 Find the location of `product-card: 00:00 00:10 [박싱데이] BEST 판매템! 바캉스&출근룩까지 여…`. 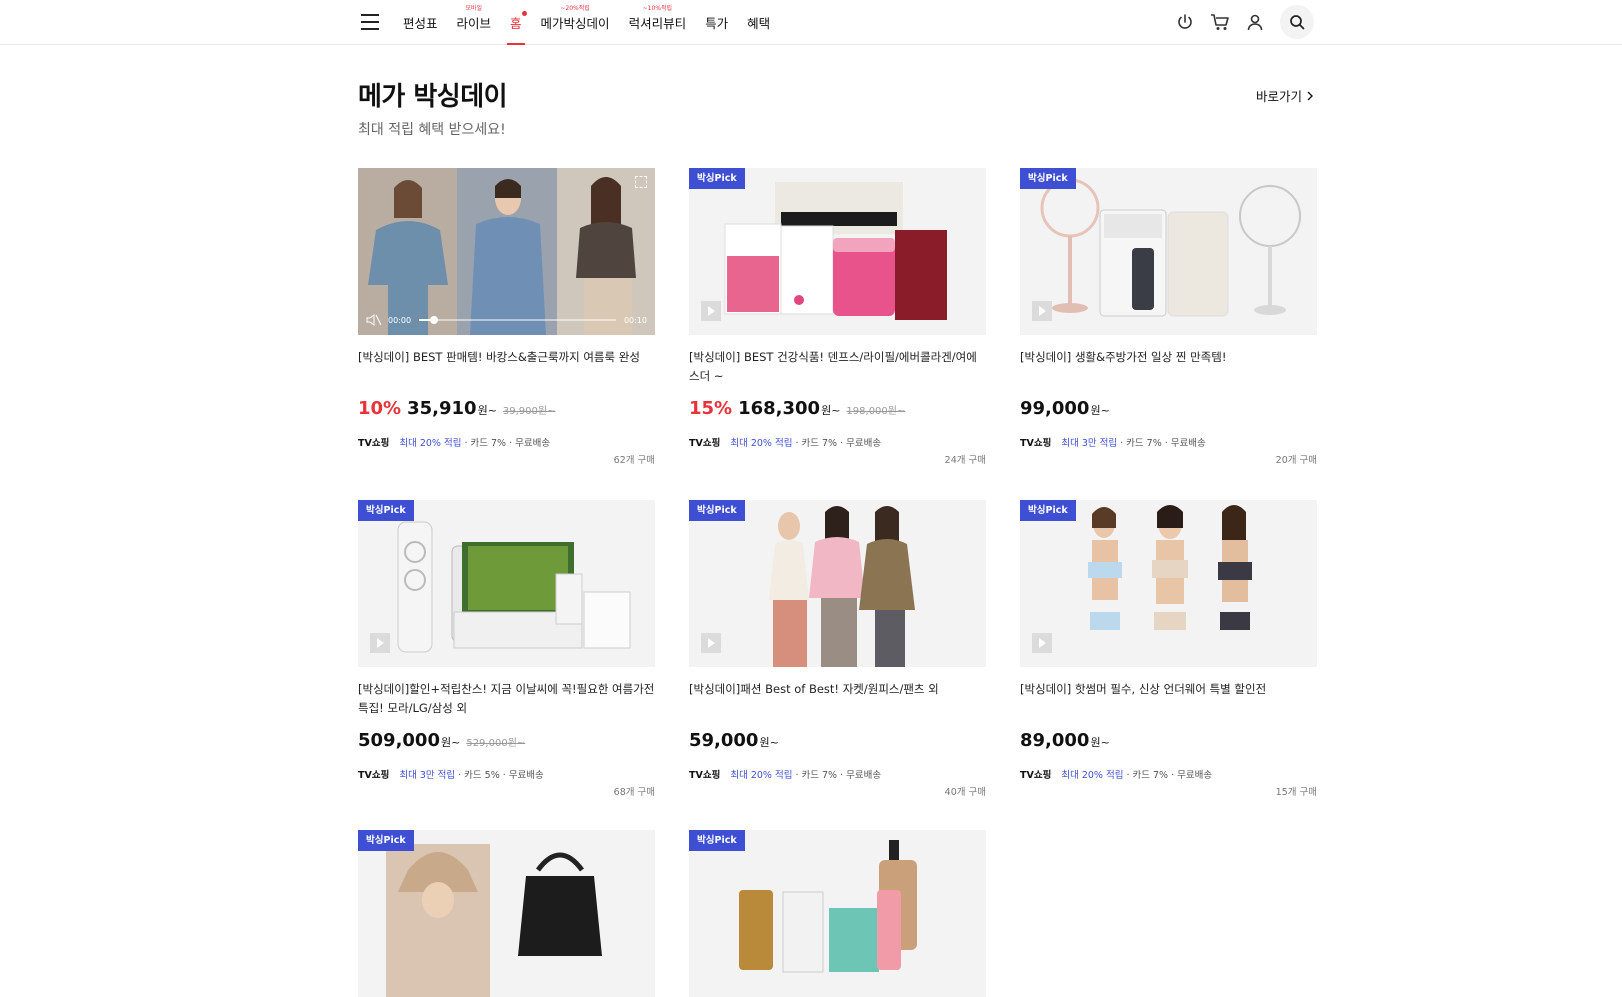

product-card: 00:00 00:10 [박싱데이] BEST 판매템! 바캉스&출근룩까지 여… is located at coordinates (506, 317).